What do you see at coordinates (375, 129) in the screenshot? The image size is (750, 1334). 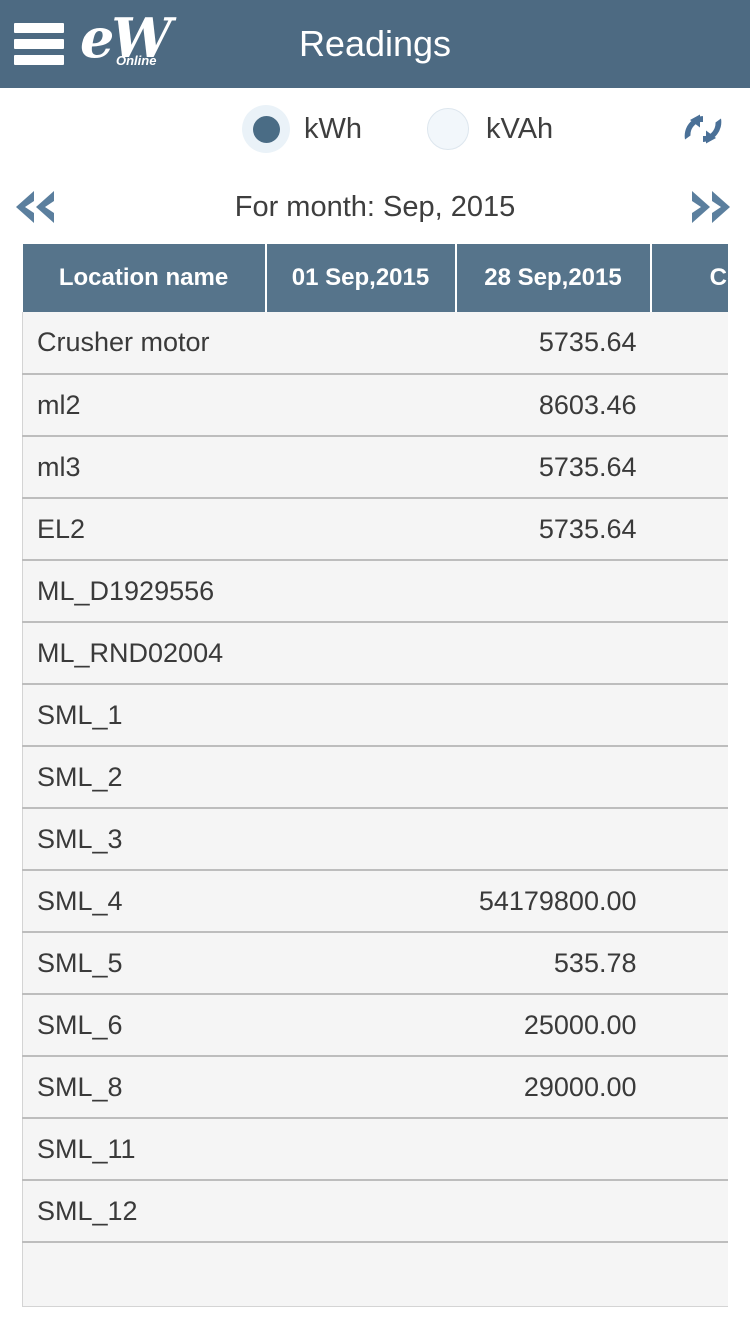 I see `unit-selector-row: kWh kVAh` at bounding box center [375, 129].